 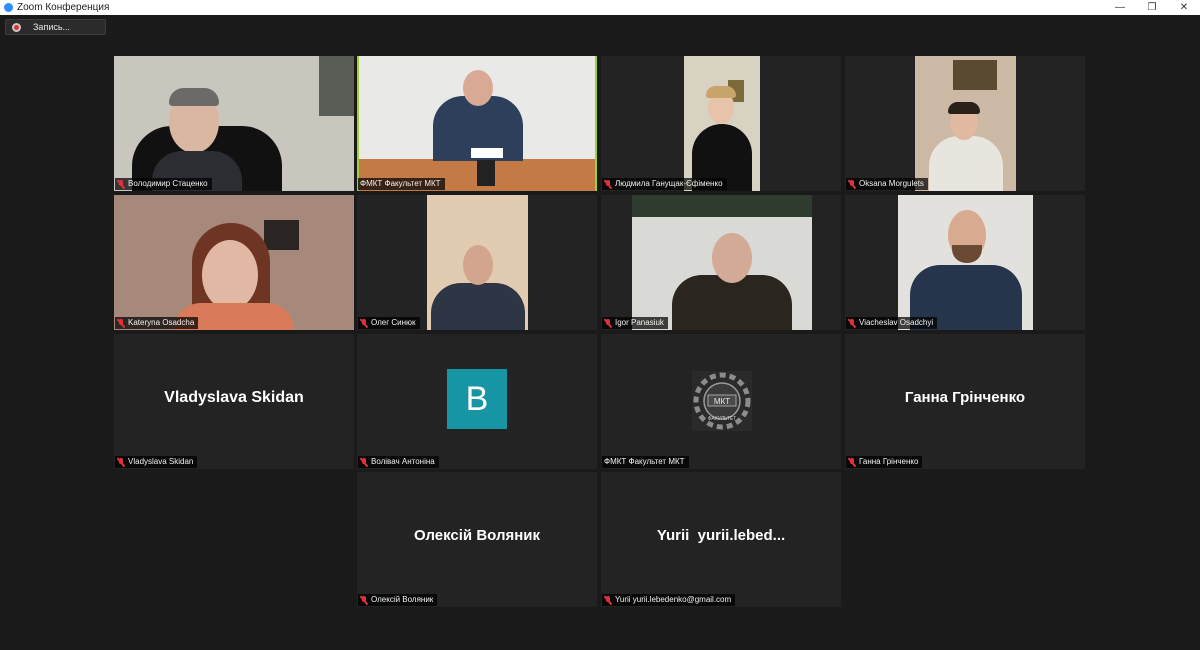 I want to click on participant-name: Viacheslav Osadchyi, so click(x=896, y=322).